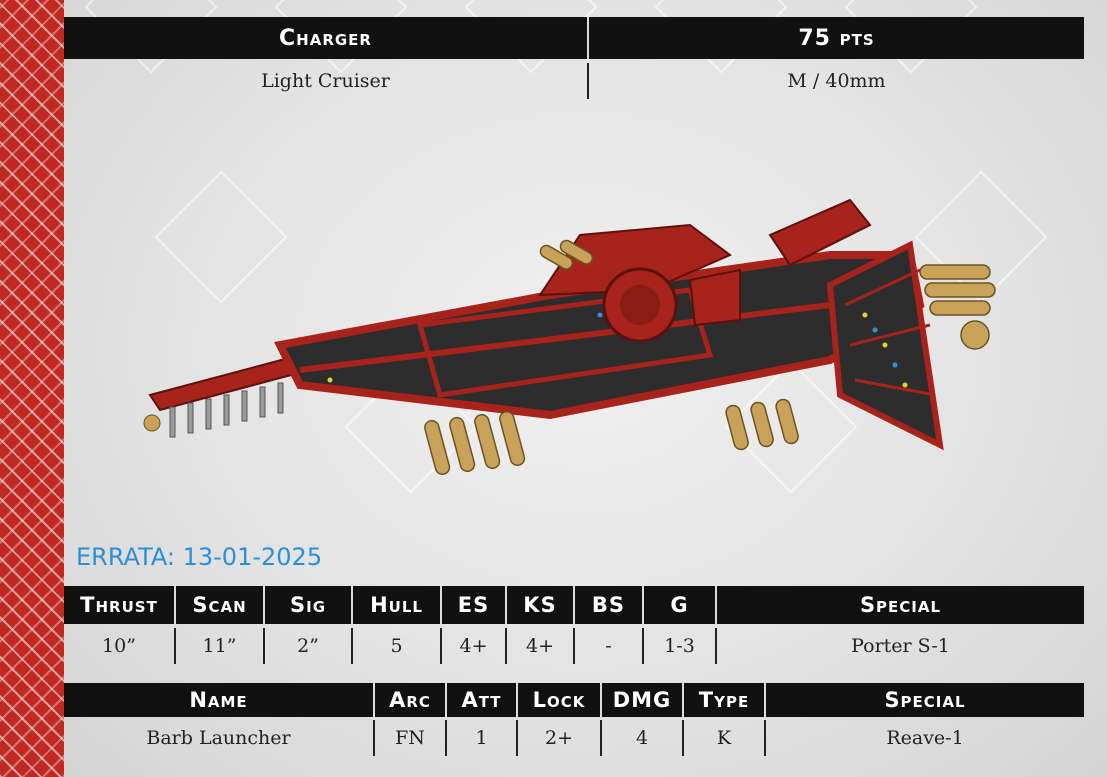  Describe the element at coordinates (326, 38) in the screenshot. I see `unit-name: Charger` at that location.